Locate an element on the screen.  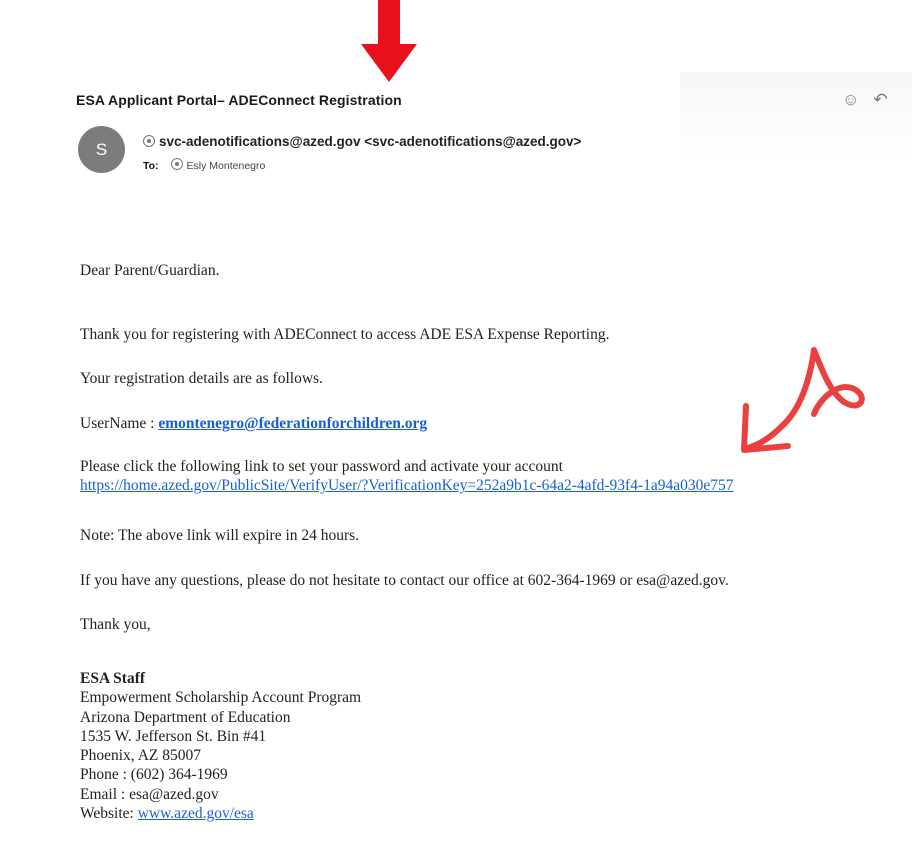
sender-initial: S is located at coordinates (101, 149).